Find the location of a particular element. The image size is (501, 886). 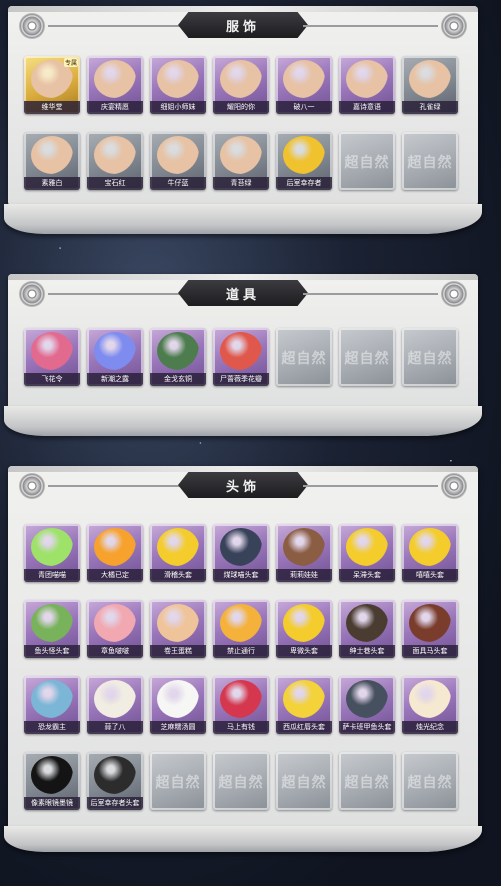

scroll-edge is located at coordinates (243, 839).